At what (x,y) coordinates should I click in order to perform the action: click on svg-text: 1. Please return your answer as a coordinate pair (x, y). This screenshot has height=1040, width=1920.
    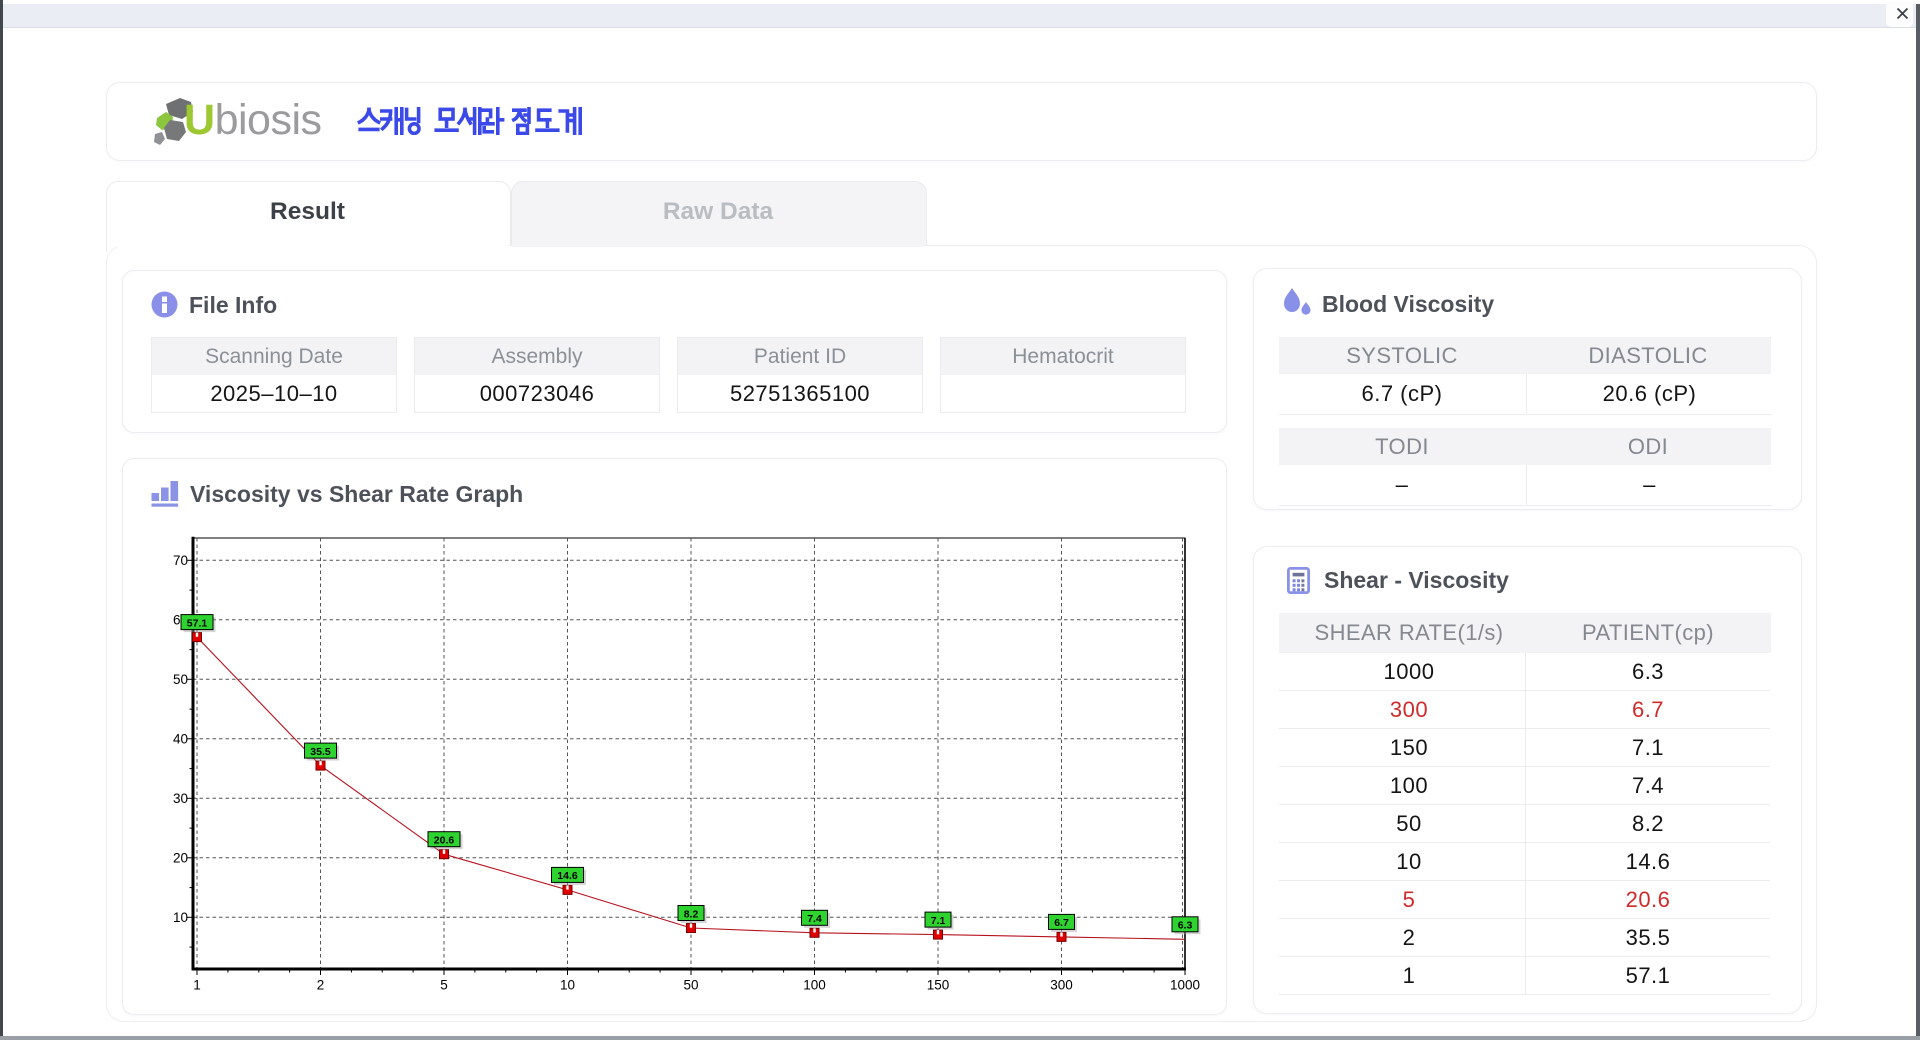
    Looking at the image, I should click on (197, 985).